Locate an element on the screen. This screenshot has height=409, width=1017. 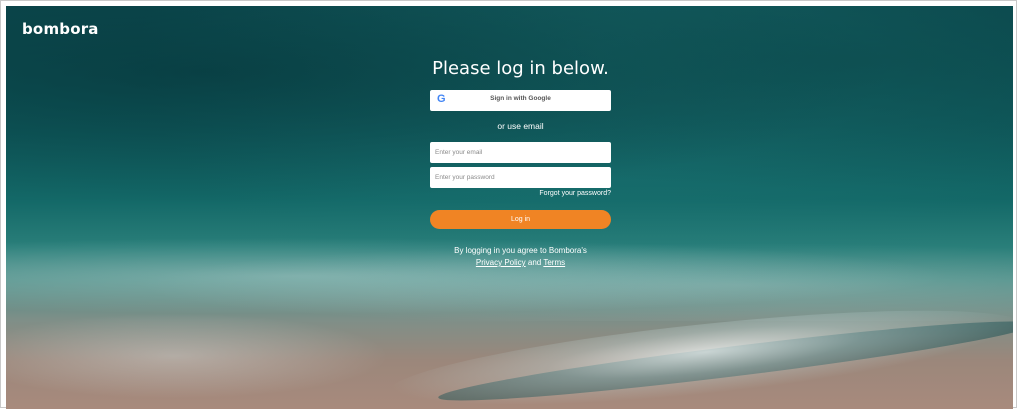
forgot-password-link: Forgot your password? is located at coordinates (575, 193).